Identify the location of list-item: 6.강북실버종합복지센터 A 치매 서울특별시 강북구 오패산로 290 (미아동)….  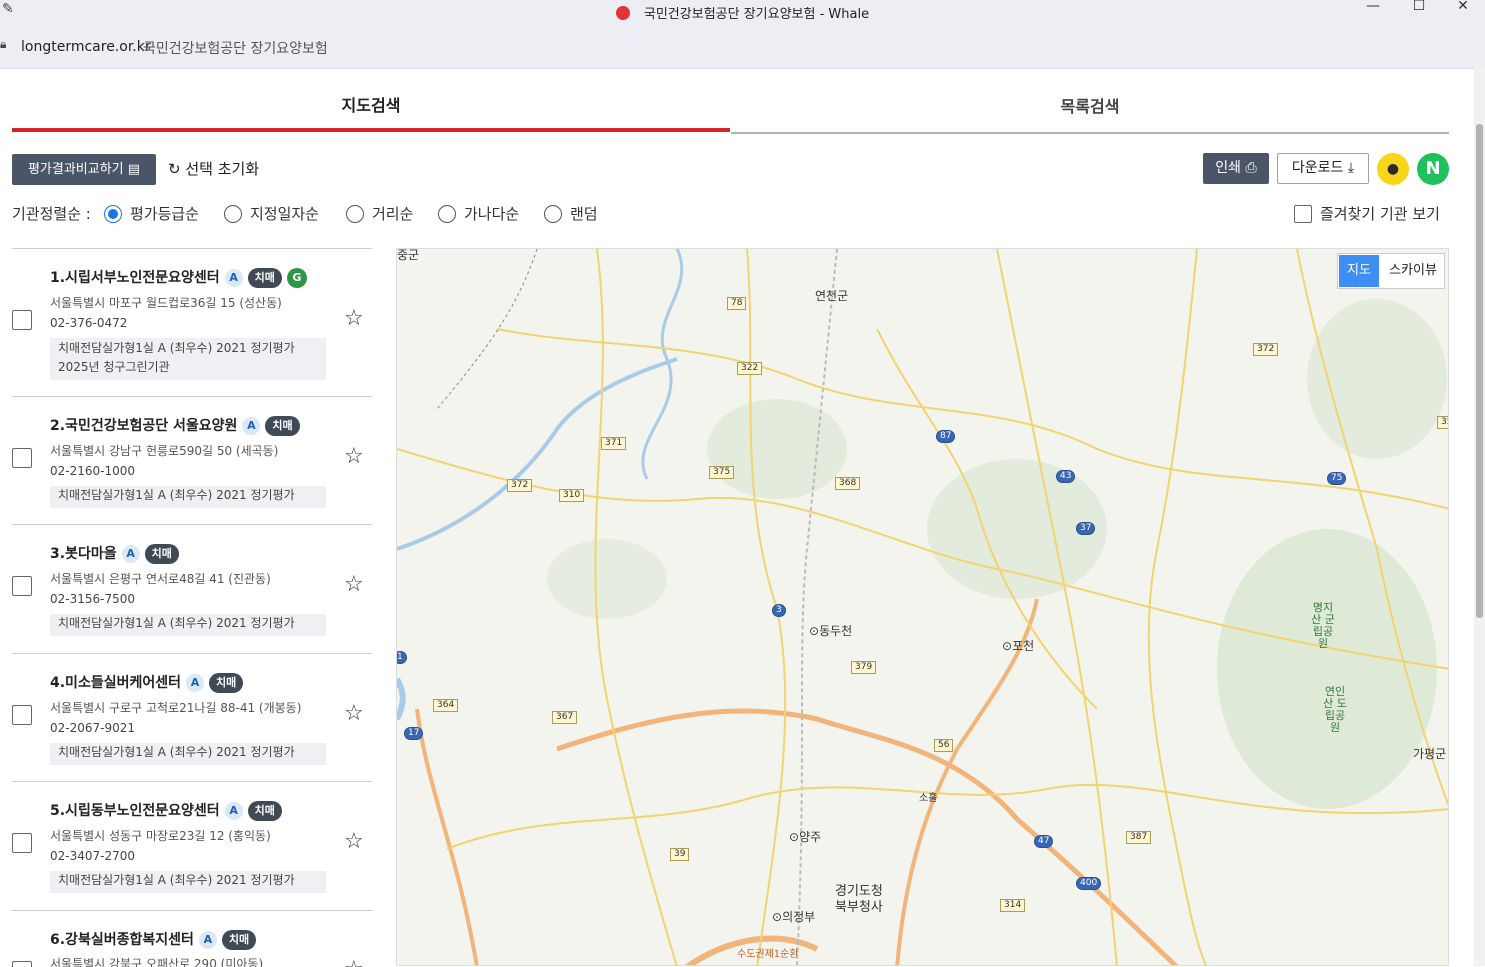
(192, 939).